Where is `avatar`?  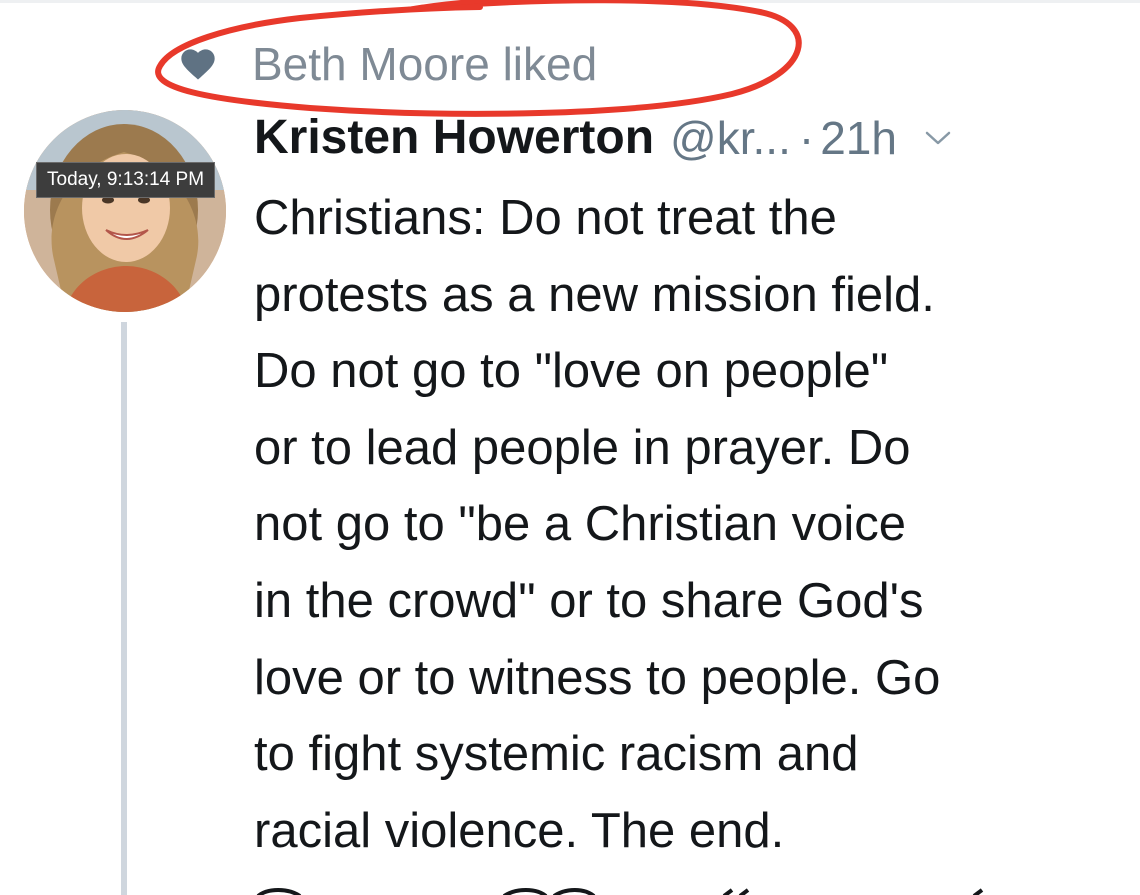 avatar is located at coordinates (125, 211).